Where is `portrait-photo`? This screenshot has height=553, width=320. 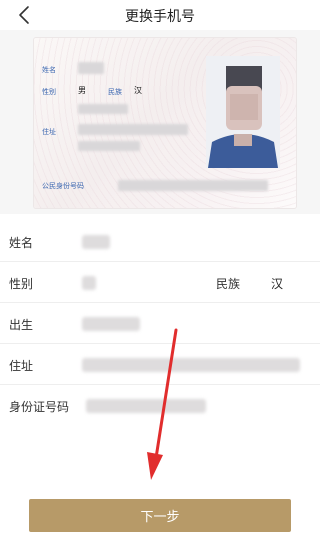 portrait-photo is located at coordinates (243, 112).